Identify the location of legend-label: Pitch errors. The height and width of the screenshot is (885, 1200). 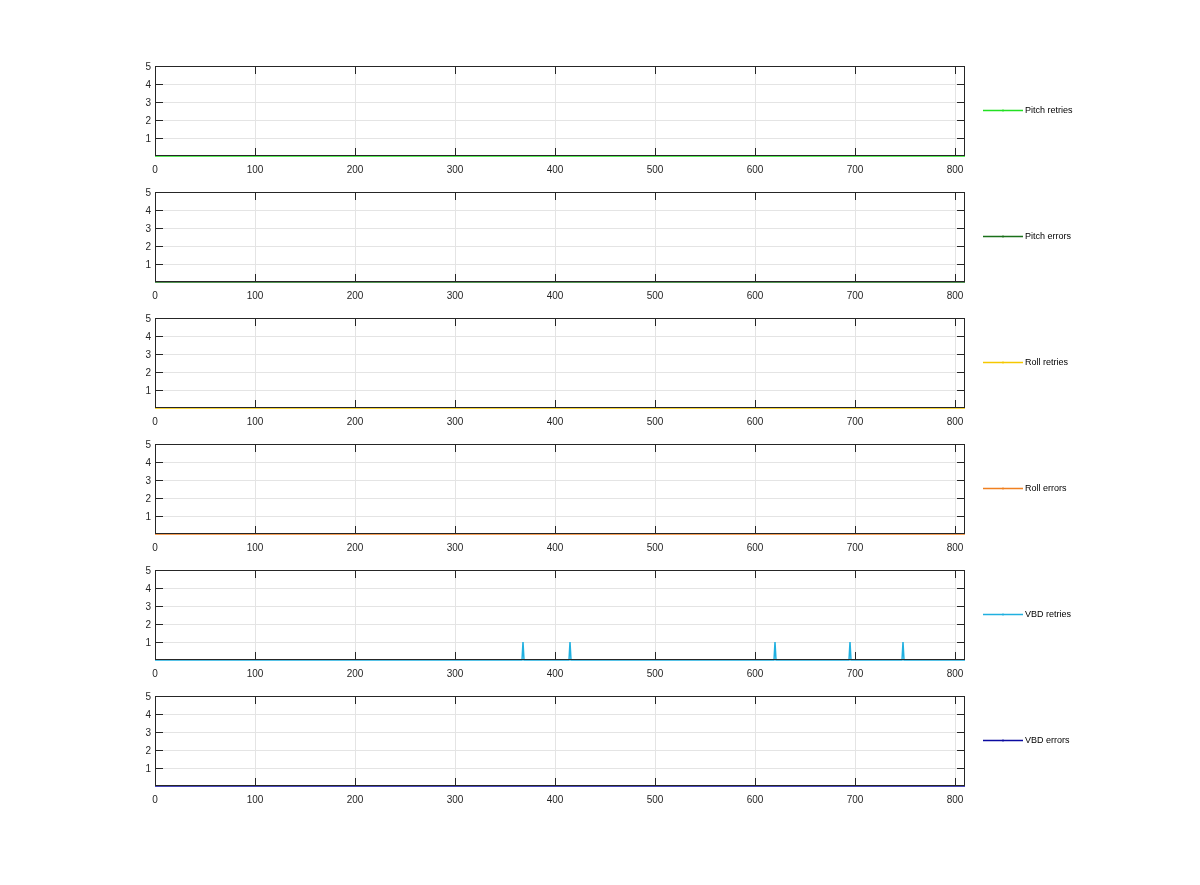
(1048, 236).